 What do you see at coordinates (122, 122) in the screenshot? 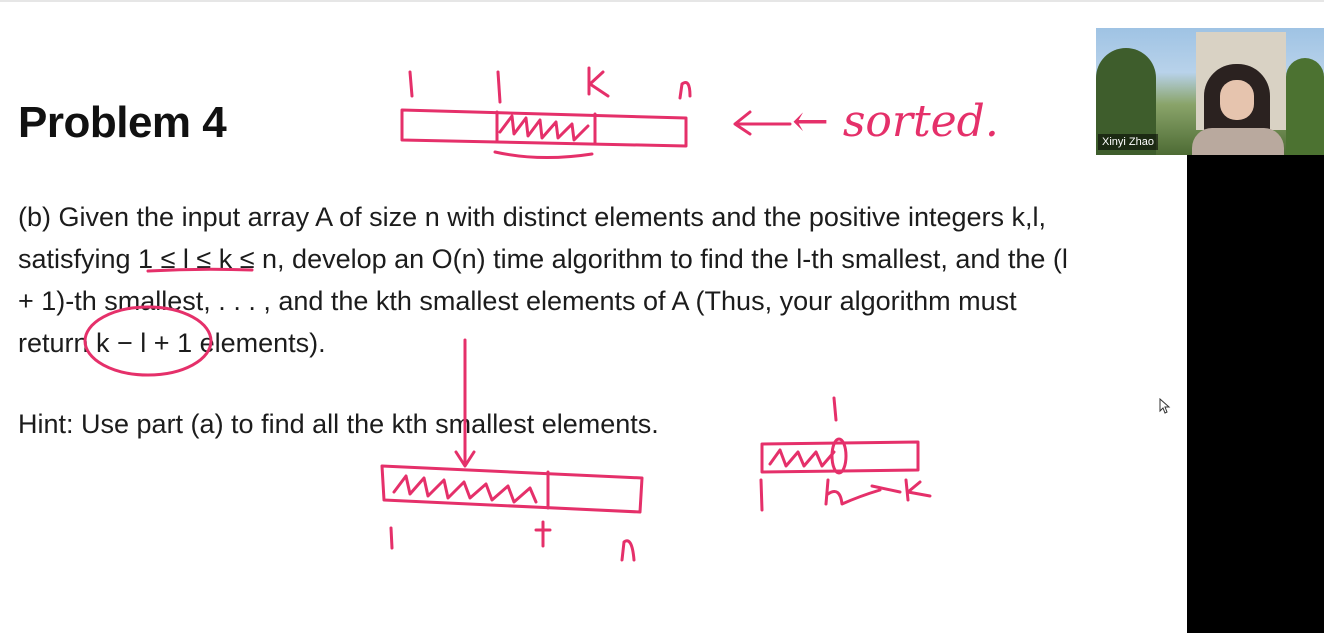
I see `slide-title: Problem 4` at bounding box center [122, 122].